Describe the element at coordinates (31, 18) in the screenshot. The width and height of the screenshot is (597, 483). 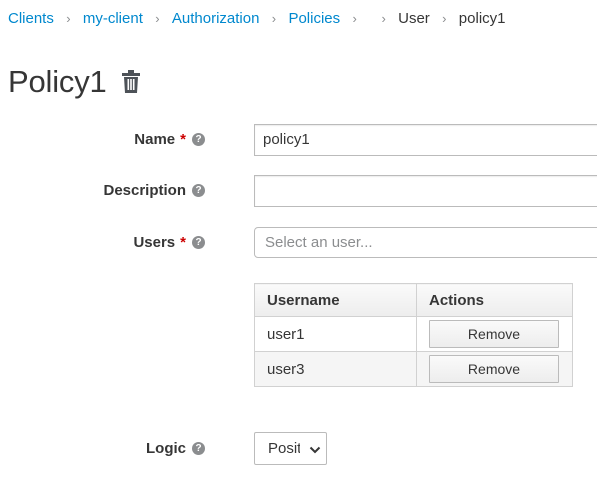
I see `breadcrumb-clients: Clients` at that location.